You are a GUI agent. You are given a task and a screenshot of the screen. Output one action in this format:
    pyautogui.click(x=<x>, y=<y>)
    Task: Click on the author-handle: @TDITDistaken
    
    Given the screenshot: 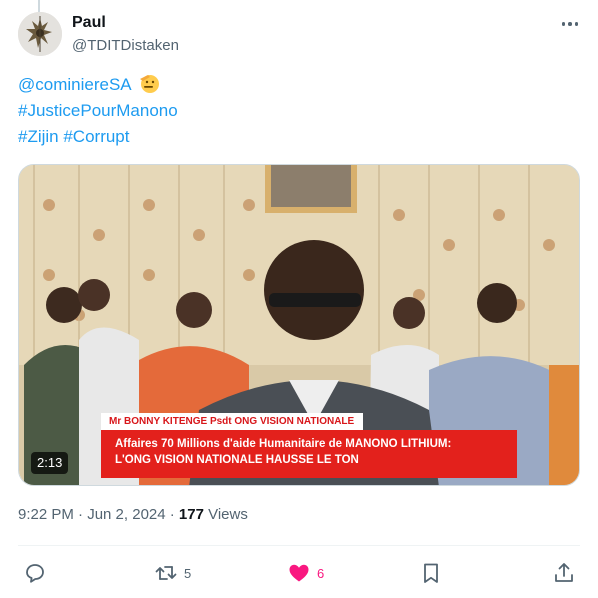 What is the action you would take?
    pyautogui.click(x=125, y=45)
    